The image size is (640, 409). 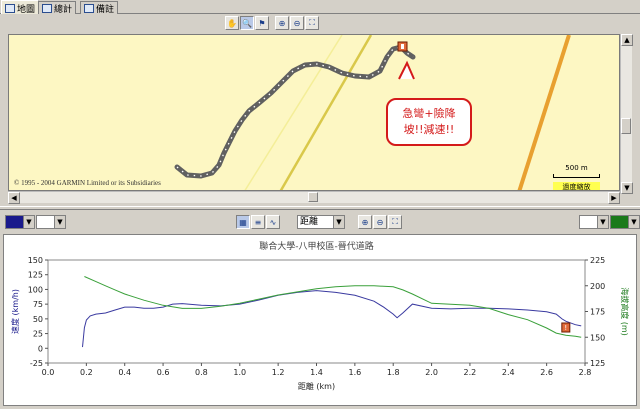 What do you see at coordinates (626, 114) in the screenshot?
I see `map-vertical-scrollbar: ▲ ▼` at bounding box center [626, 114].